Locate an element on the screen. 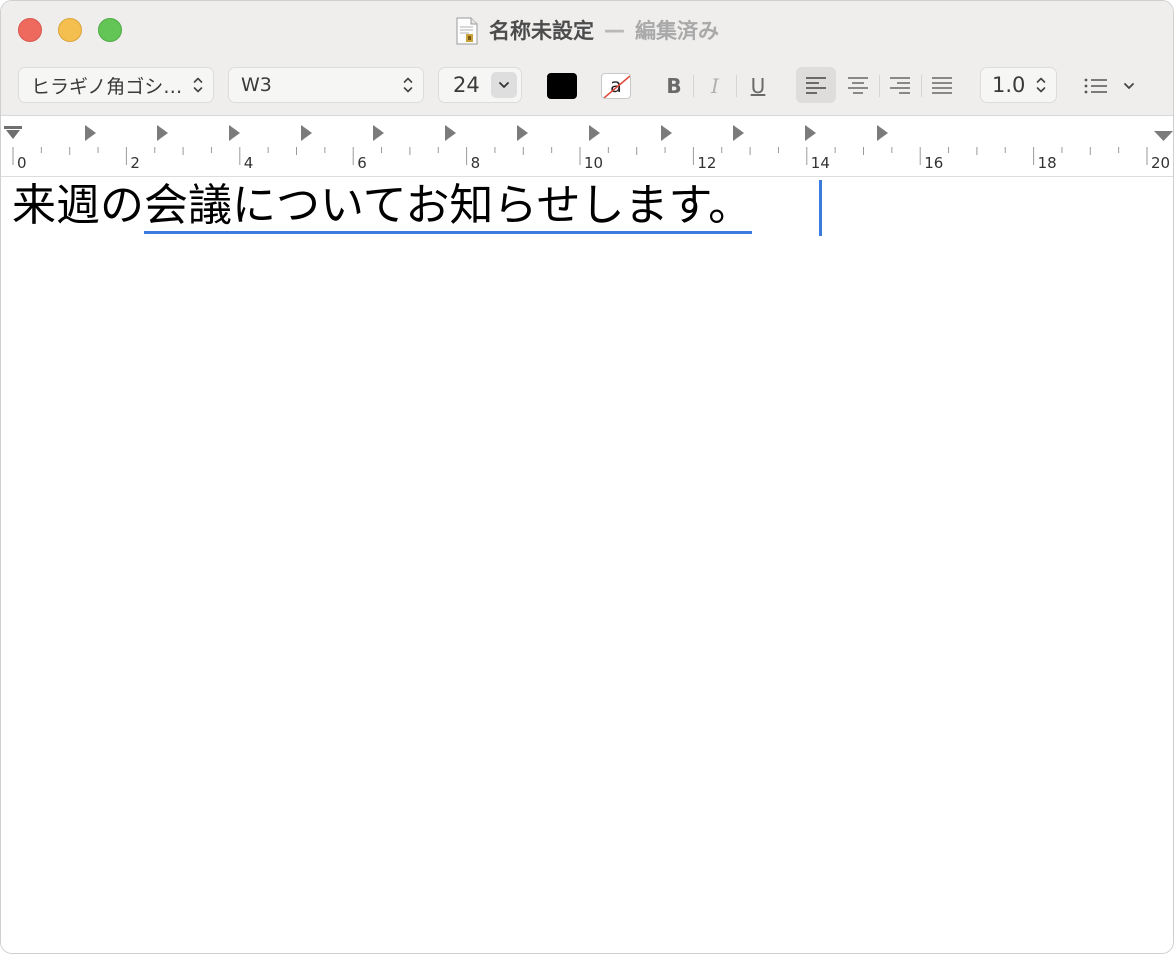  ruler-label: 8 is located at coordinates (475, 163).